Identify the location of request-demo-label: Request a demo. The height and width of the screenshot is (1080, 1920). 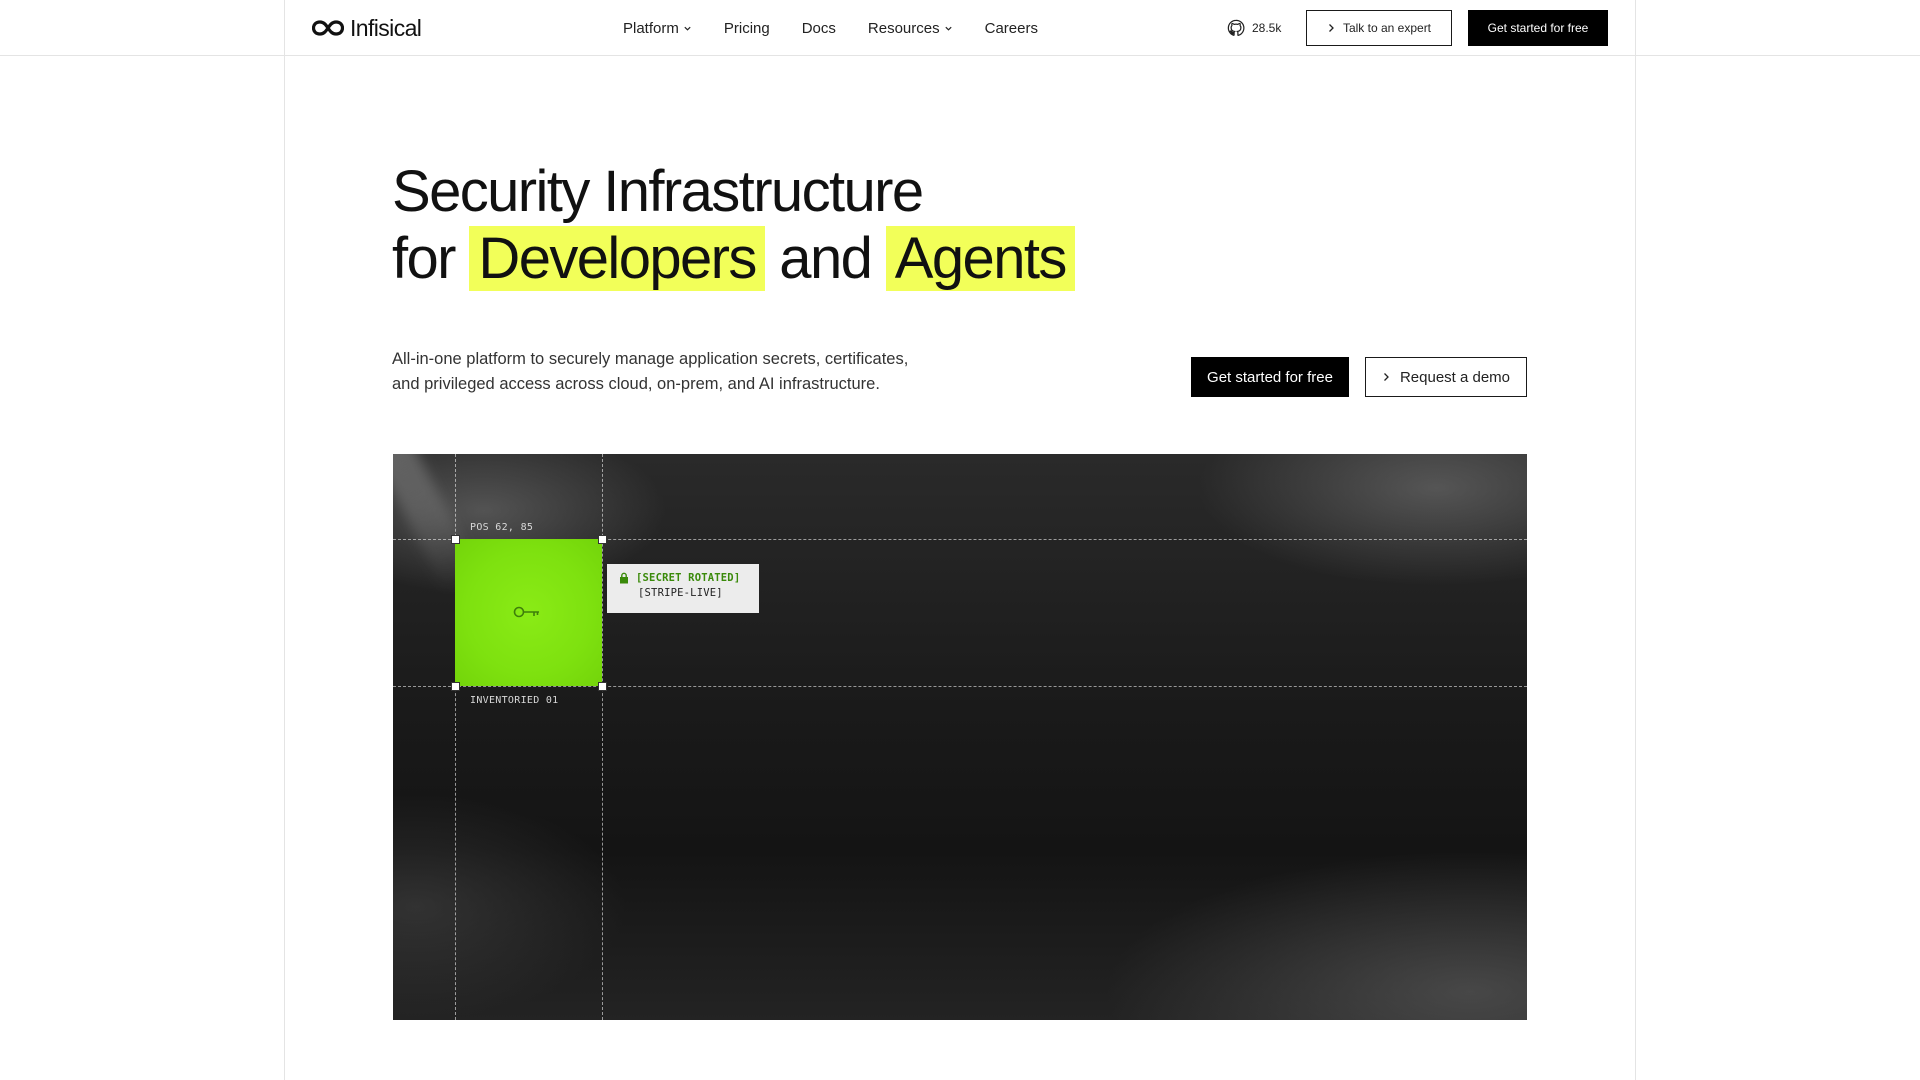
(1455, 377).